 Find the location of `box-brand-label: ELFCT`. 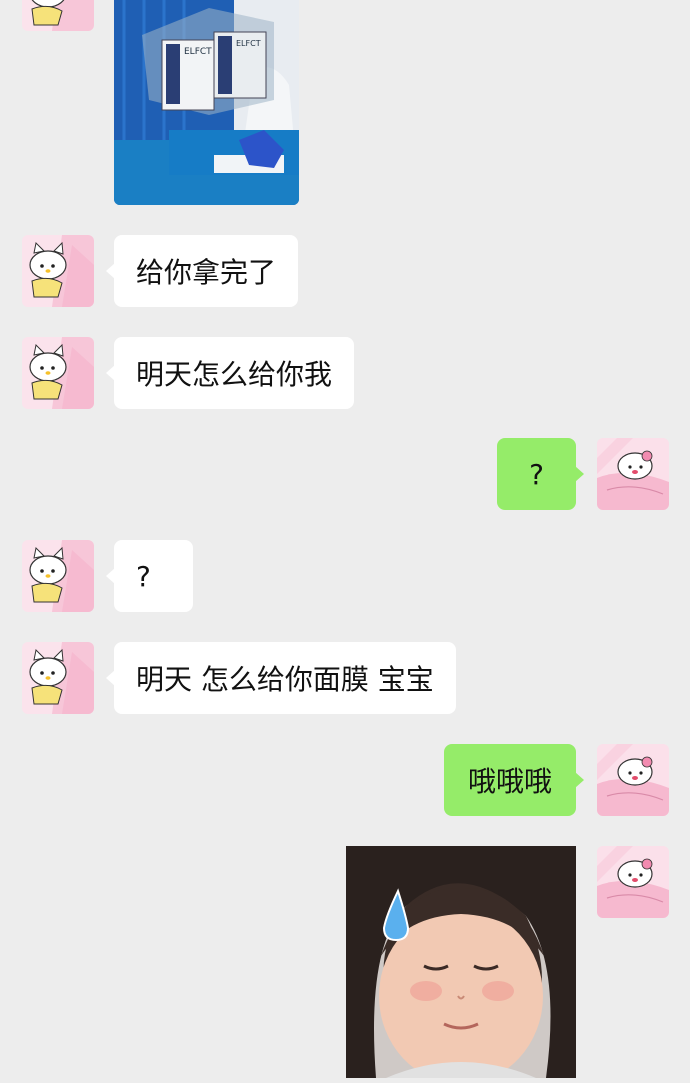

box-brand-label: ELFCT is located at coordinates (198, 52).